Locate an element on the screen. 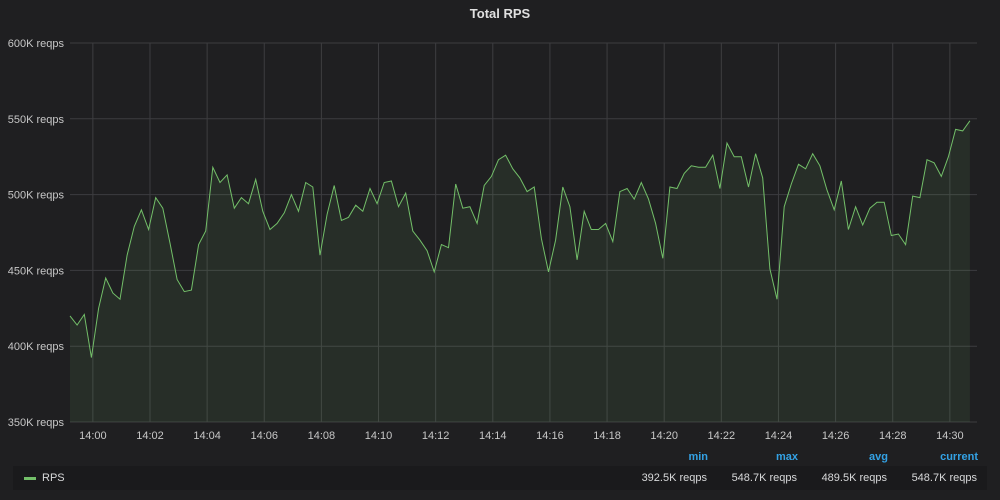 This screenshot has height=500, width=1000. x-tick-label: 14:08 is located at coordinates (322, 436).